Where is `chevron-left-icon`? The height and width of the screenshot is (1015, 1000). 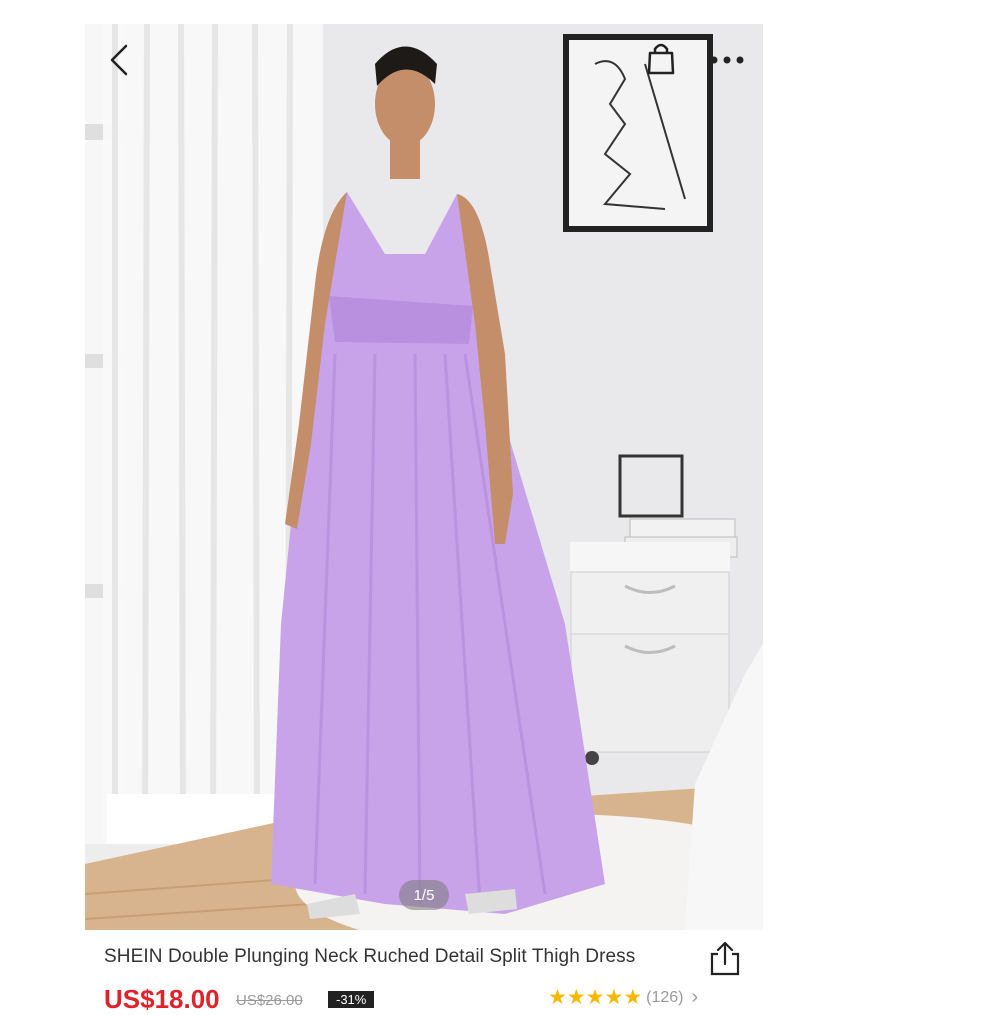
chevron-left-icon is located at coordinates (119, 60).